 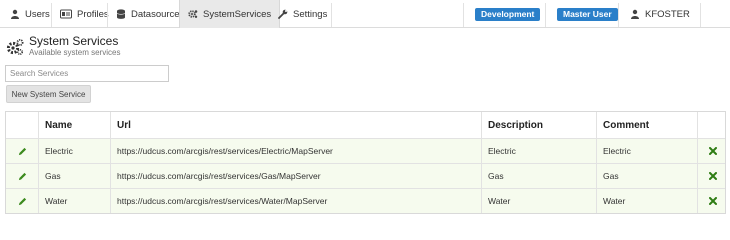 I want to click on database-icon, so click(x=121, y=14).